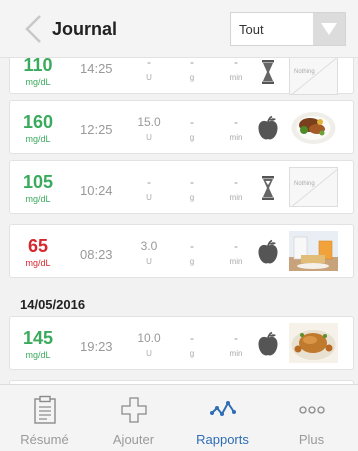 The image size is (358, 451). Describe the element at coordinates (222, 439) in the screenshot. I see `tab-label: Rapports` at that location.